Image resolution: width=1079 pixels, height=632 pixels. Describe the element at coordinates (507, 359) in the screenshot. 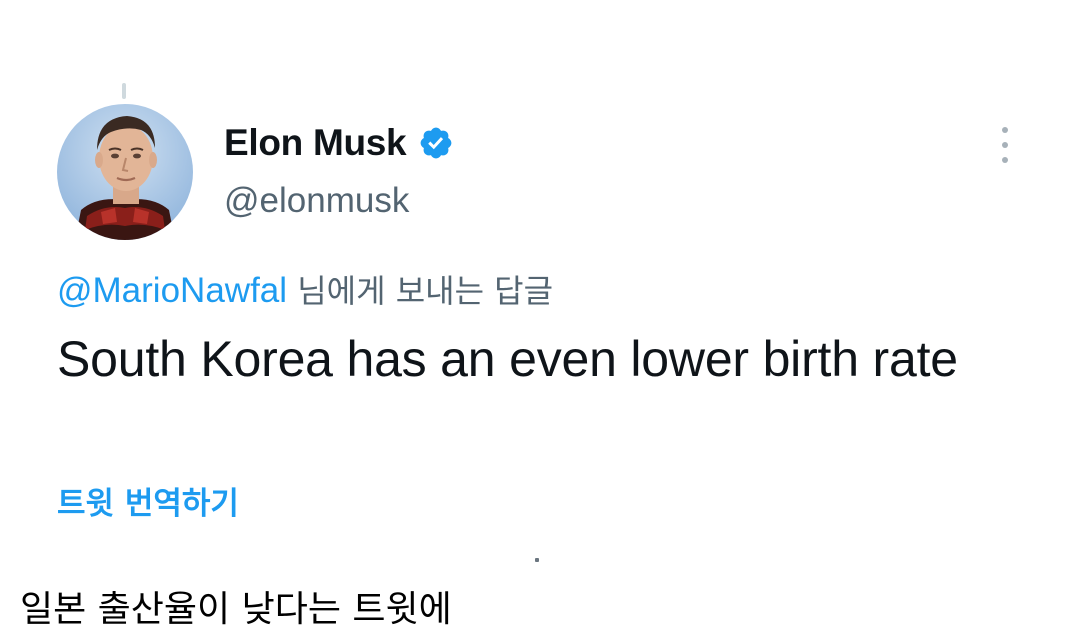

I see `tweet-text: South Korea has an even lower birth rate` at that location.